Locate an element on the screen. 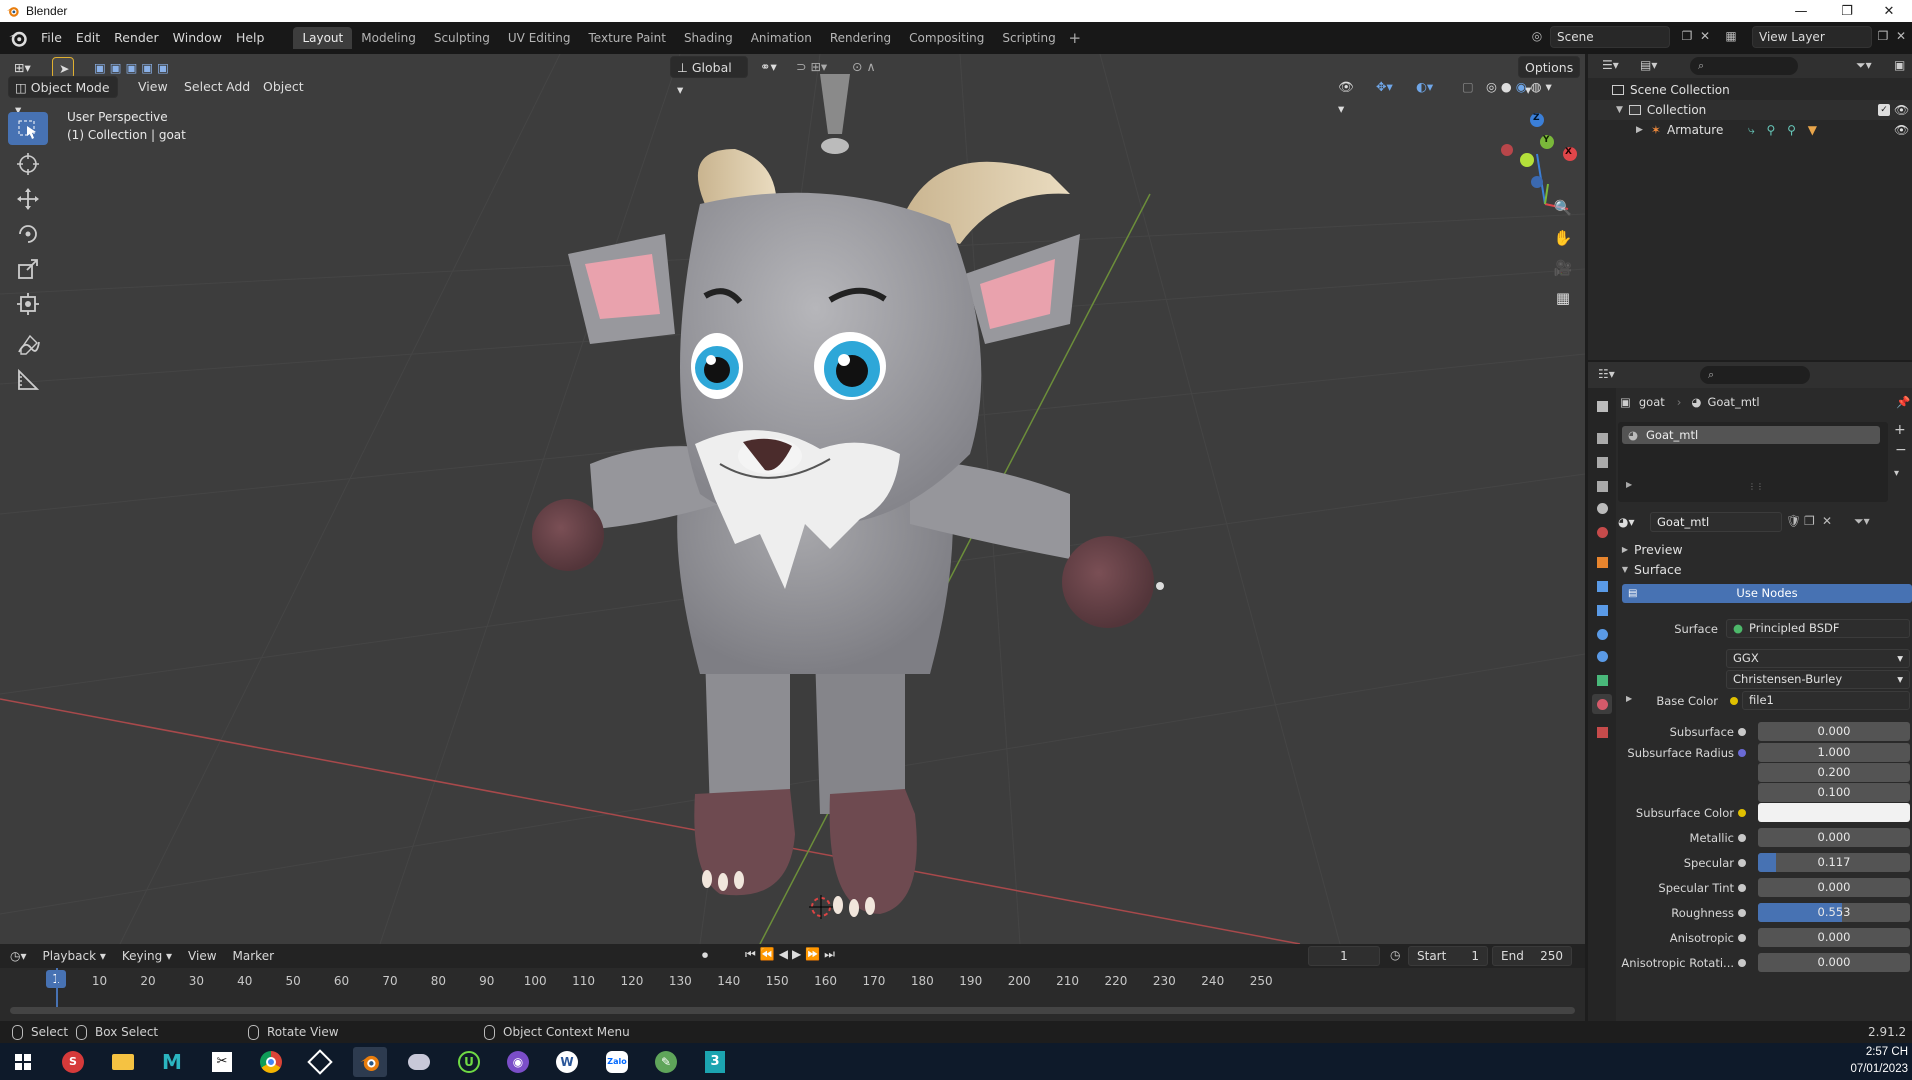  windows-start-icon is located at coordinates (23, 1062).